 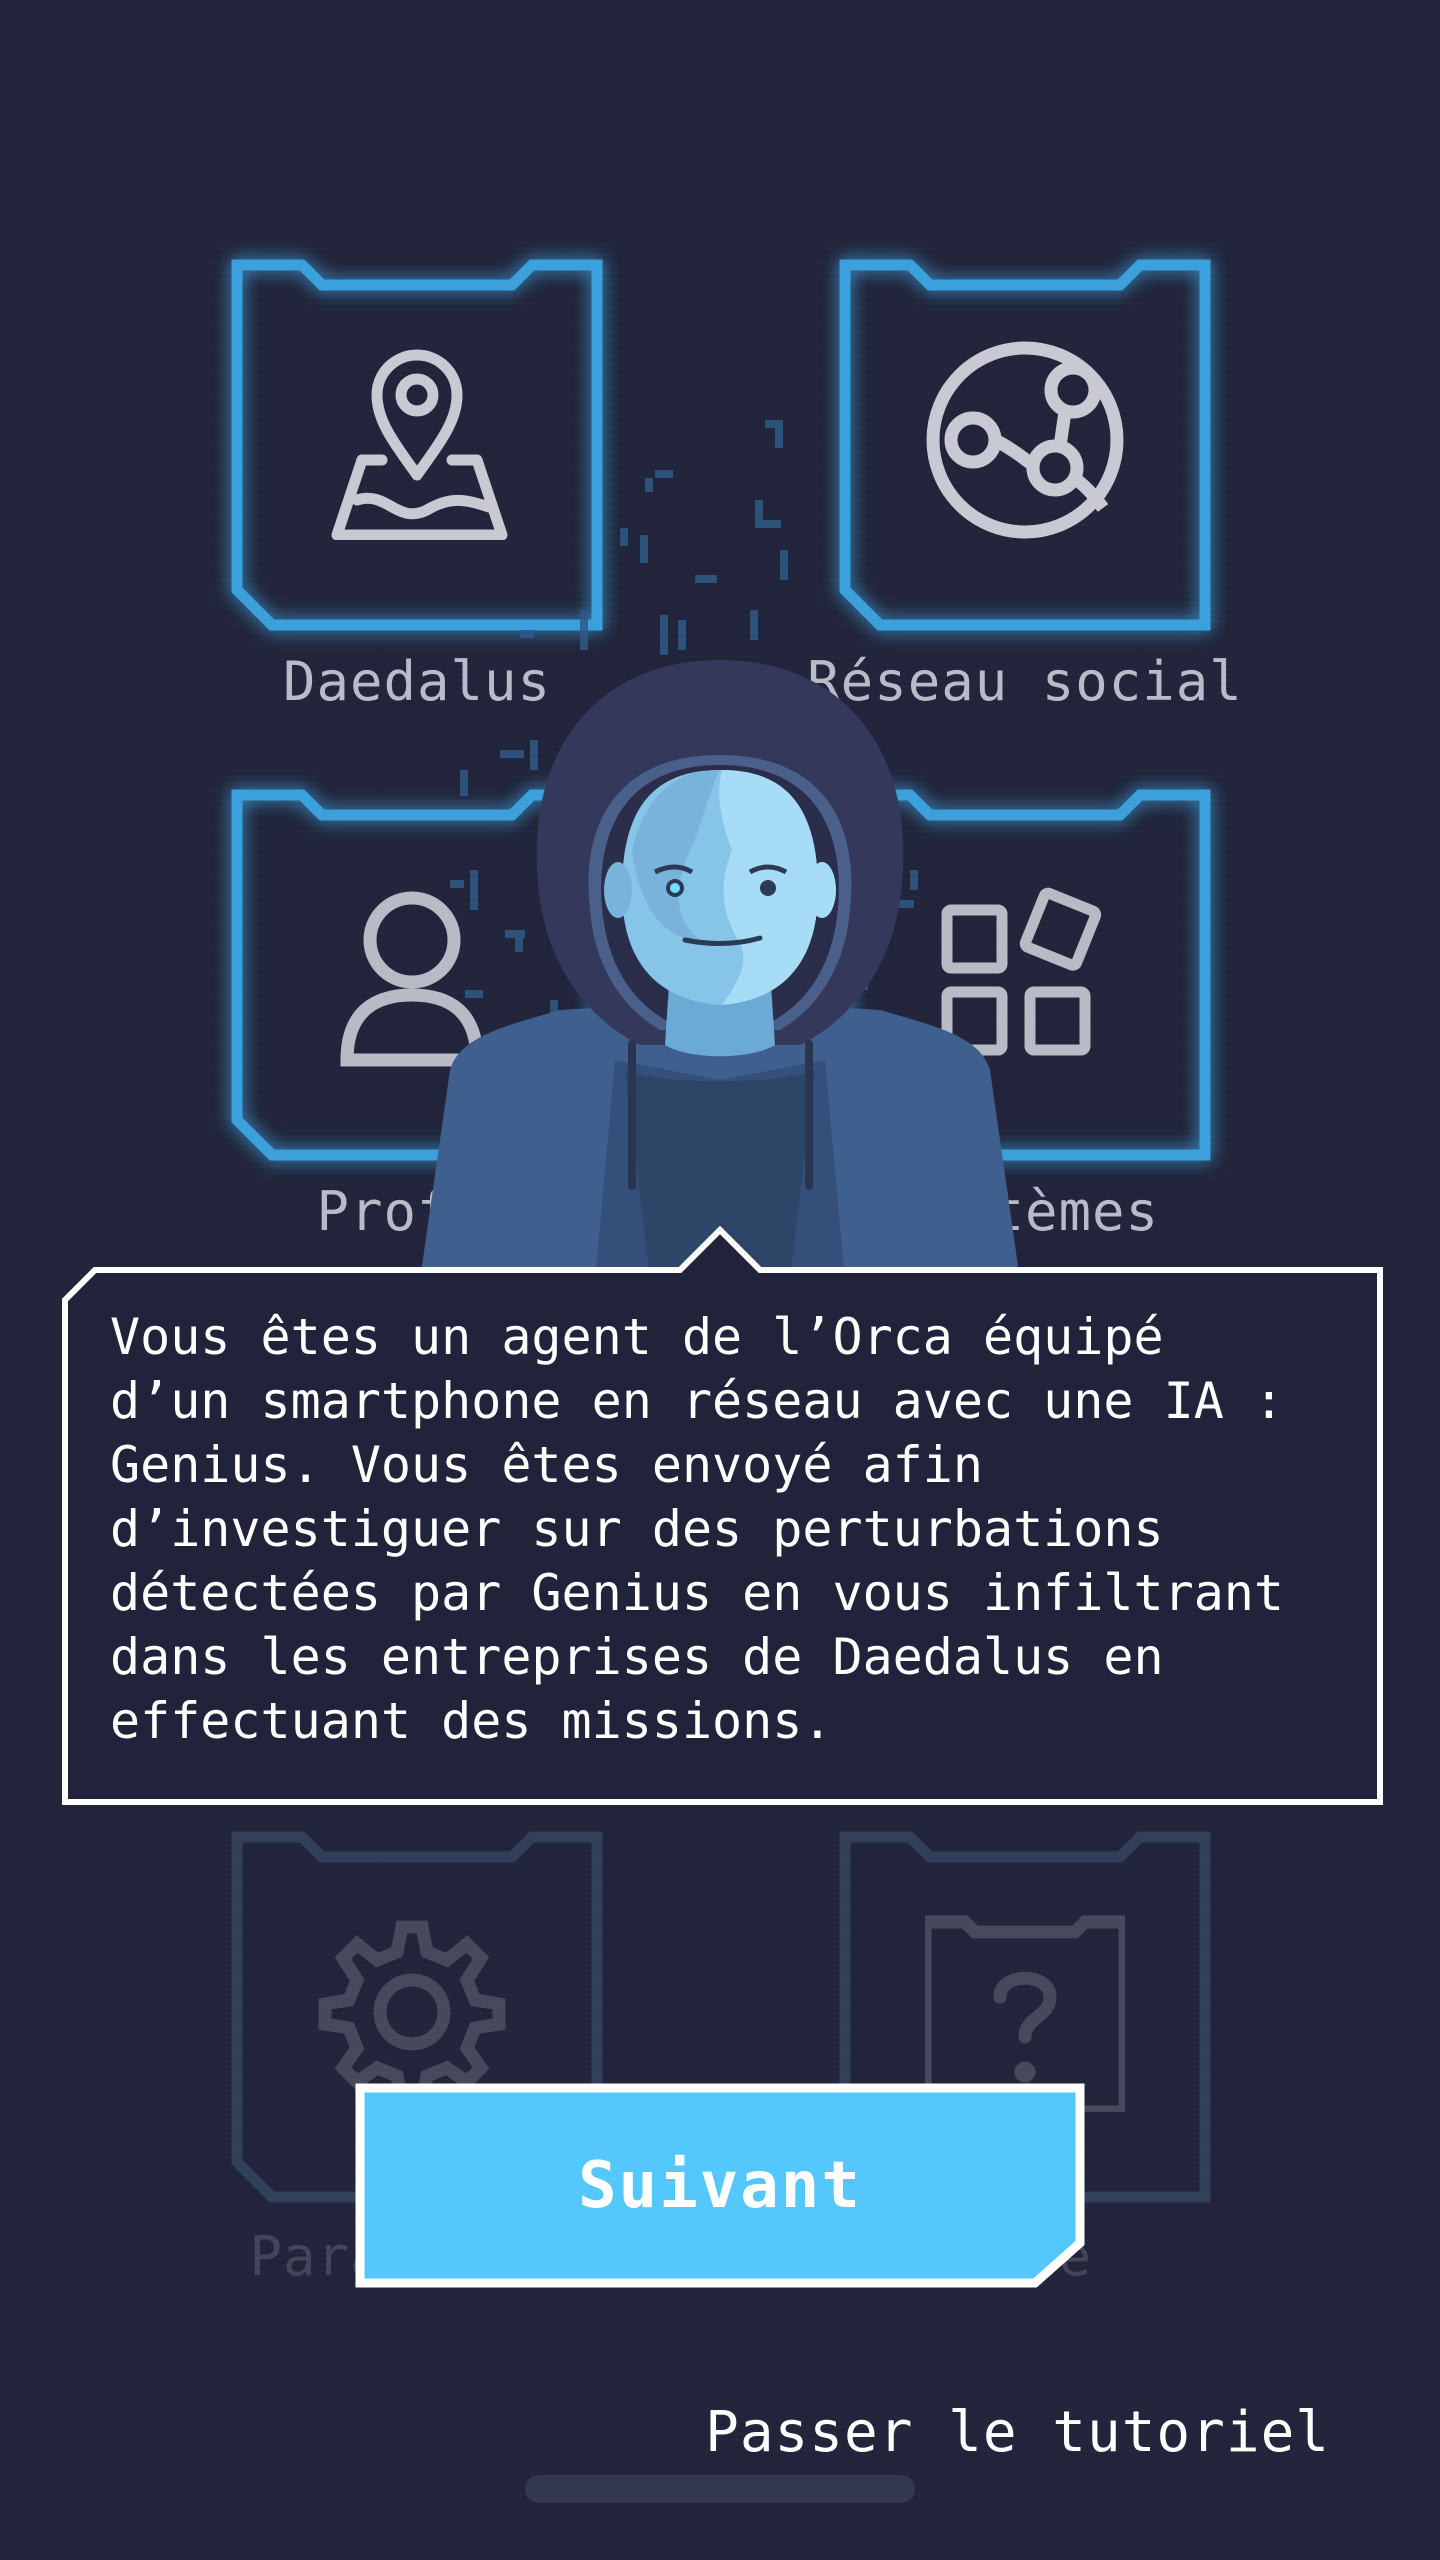 I want to click on next-button: Suivant, so click(x=720, y=2185).